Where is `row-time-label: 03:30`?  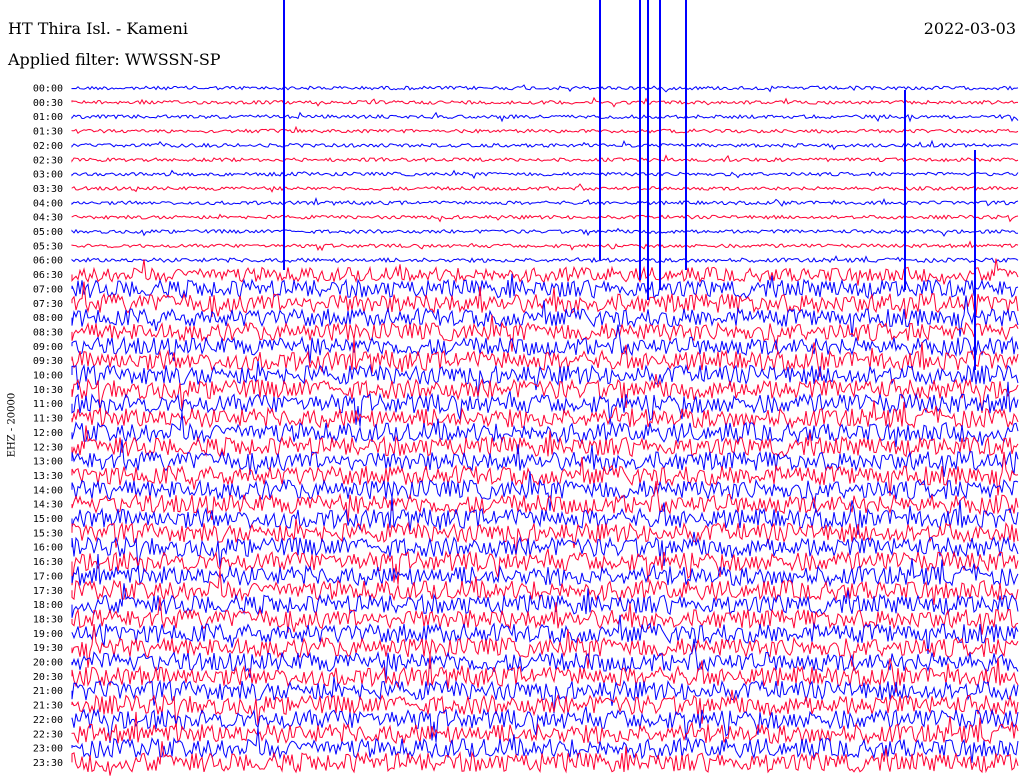
row-time-label: 03:30 is located at coordinates (48, 189).